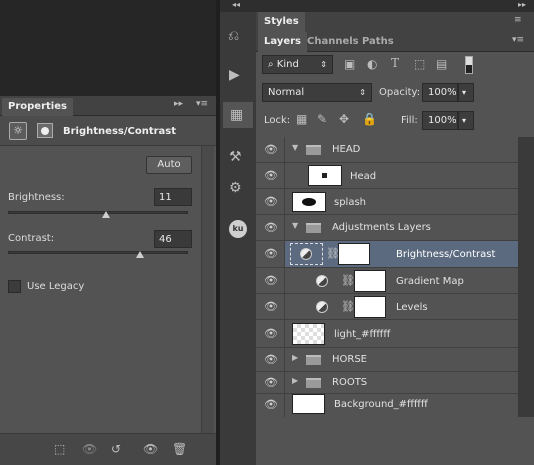  I want to click on layer-name: splash, so click(350, 202).